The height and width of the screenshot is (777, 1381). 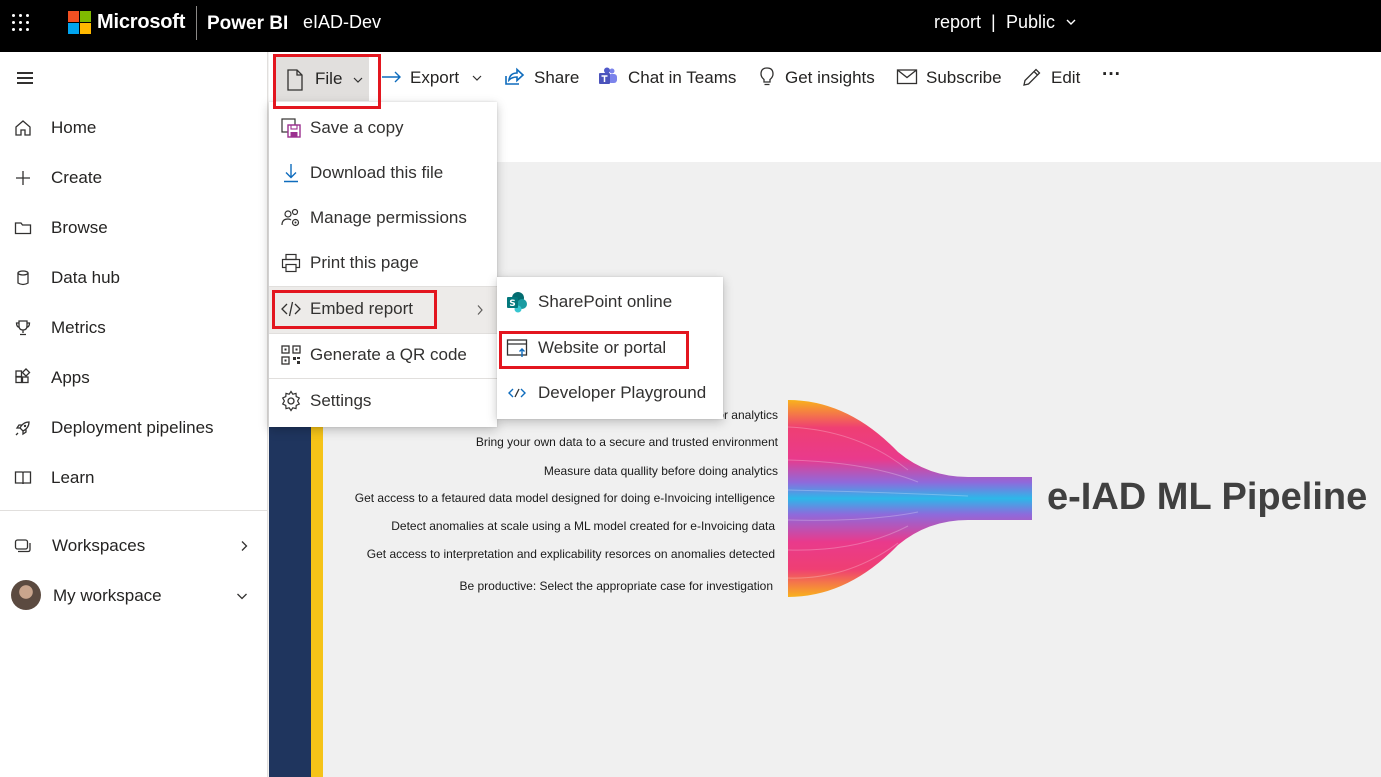 I want to click on menu-item-label: Download this file, so click(x=377, y=172).